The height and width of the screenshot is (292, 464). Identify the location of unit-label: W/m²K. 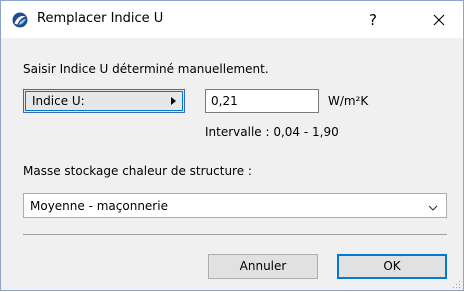
(348, 101).